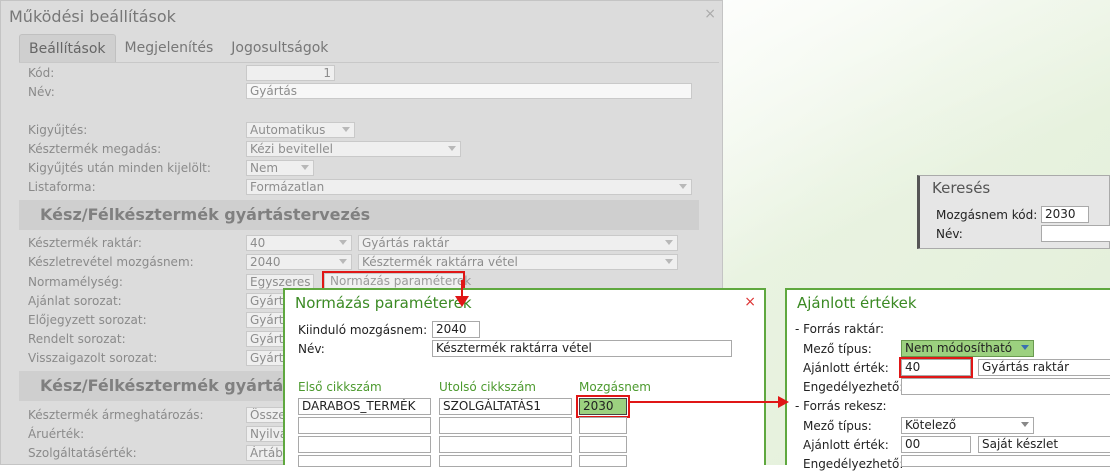 This screenshot has height=471, width=1110. Describe the element at coordinates (505, 461) in the screenshot. I see `row4-utolso-cikkszam` at that location.